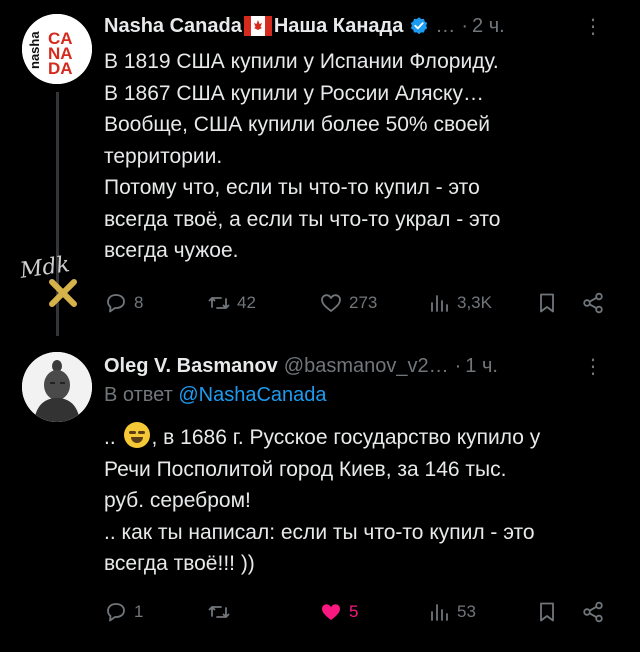 The image size is (640, 652). I want to click on like-button: 5, so click(373, 612).